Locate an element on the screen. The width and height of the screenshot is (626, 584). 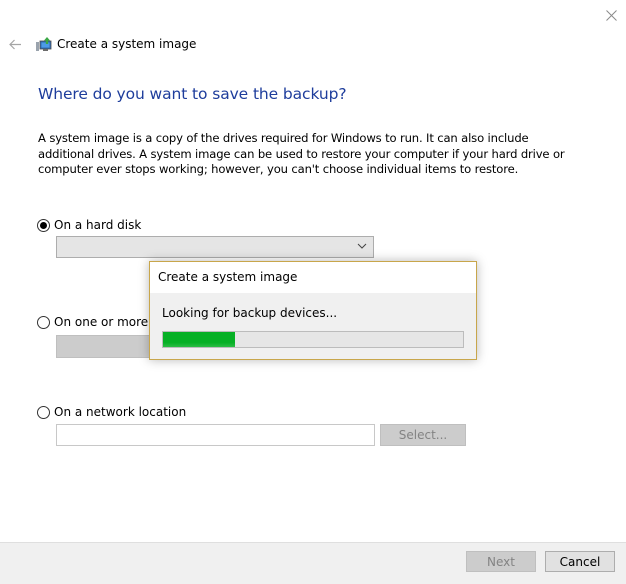
option-hard-disk: On a hard disk is located at coordinates (89, 225).